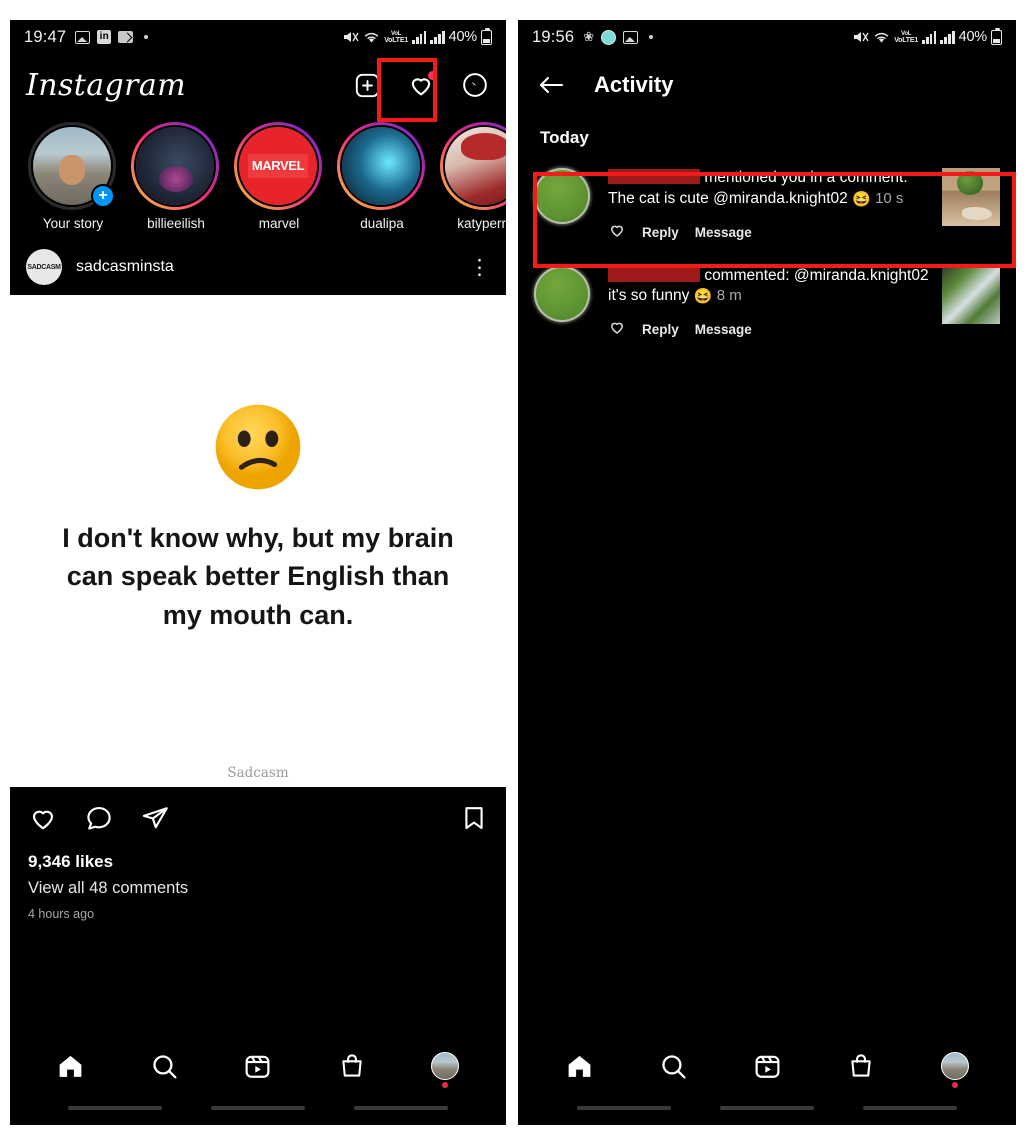  I want to click on signal-bars-sim1-icon, so click(929, 37).